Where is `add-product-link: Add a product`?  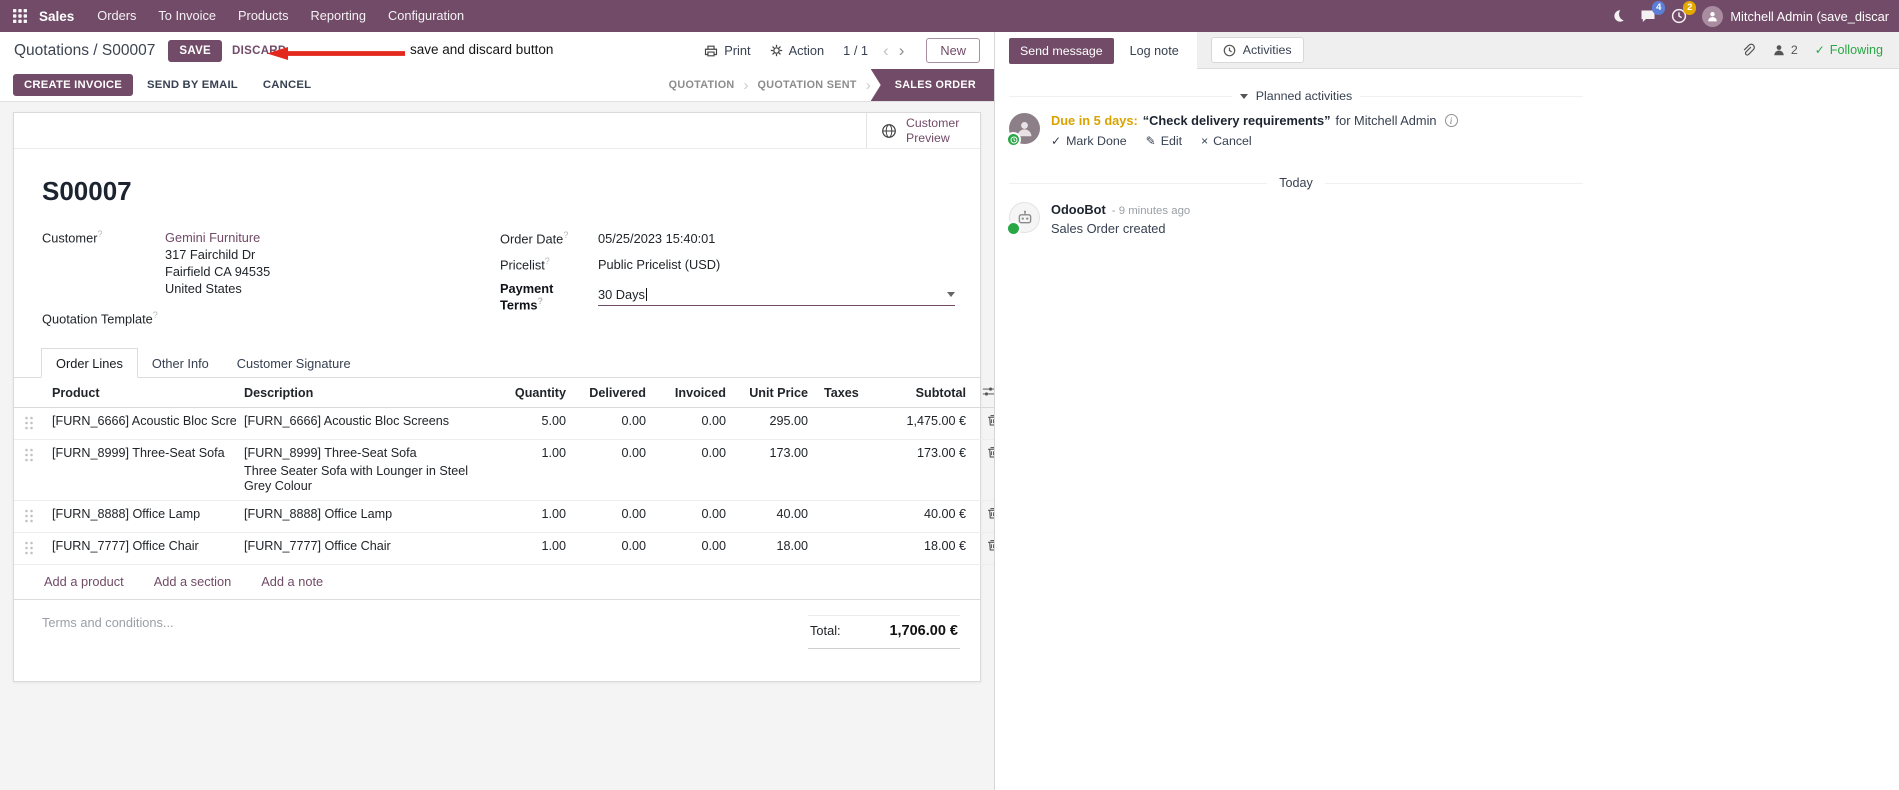
add-product-link: Add a product is located at coordinates (84, 581).